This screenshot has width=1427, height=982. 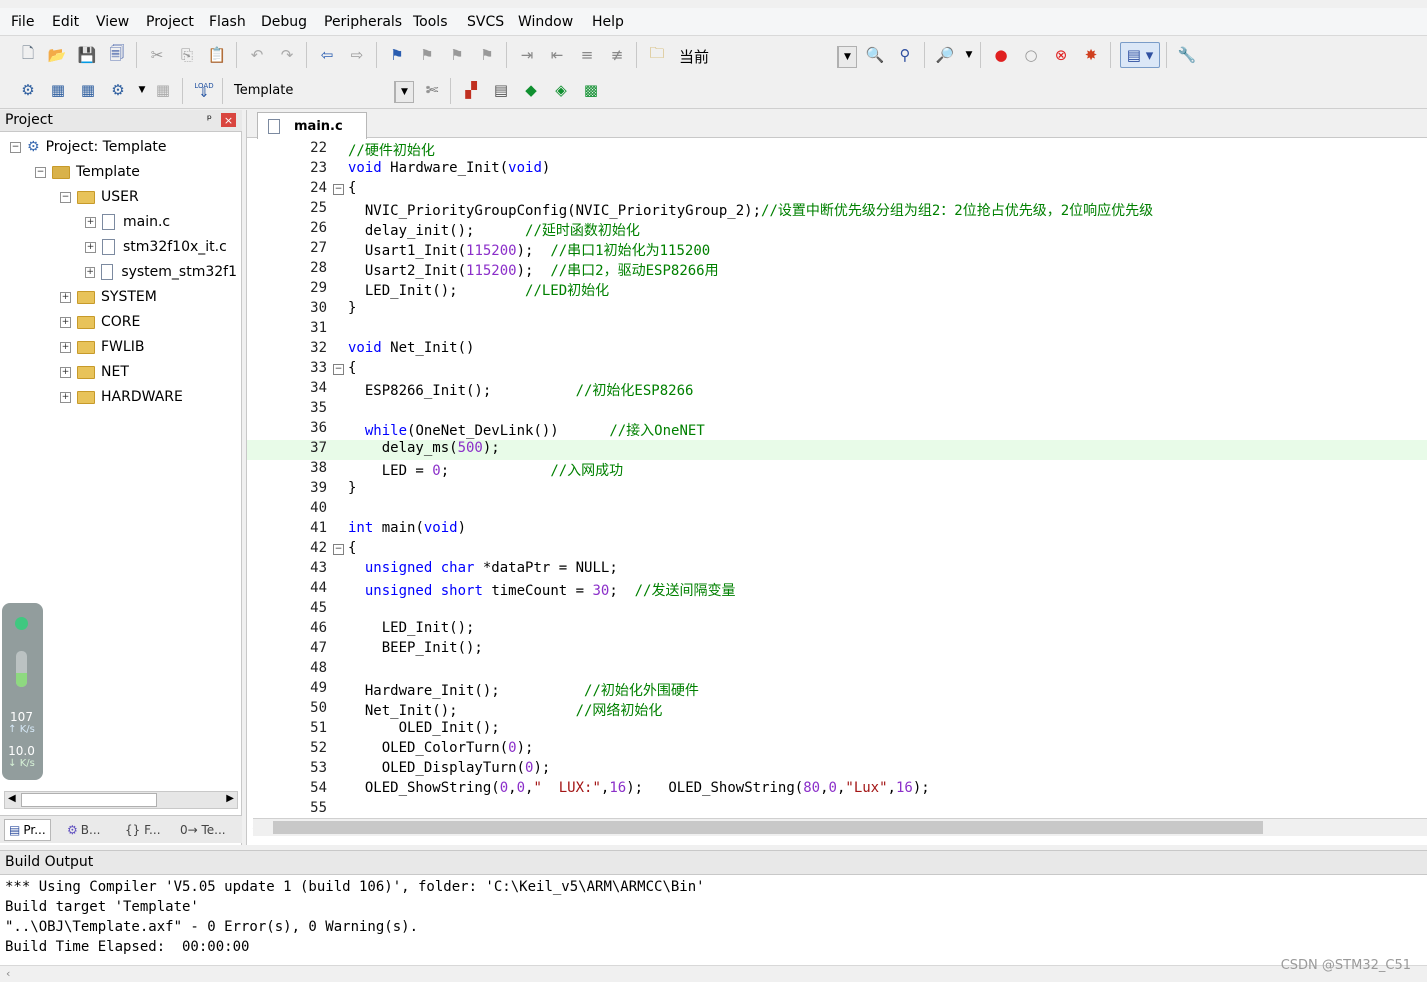 I want to click on code-line: 52 OLED_ColorTurn(0);, so click(x=837, y=750).